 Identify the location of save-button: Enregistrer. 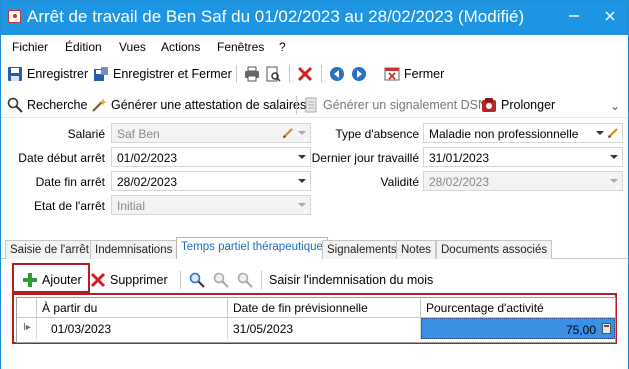
(47, 74).